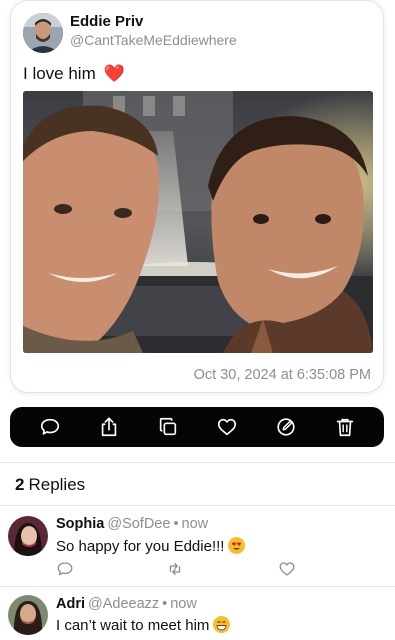  What do you see at coordinates (114, 73) in the screenshot?
I see `red-heart-emoji: ❤️` at bounding box center [114, 73].